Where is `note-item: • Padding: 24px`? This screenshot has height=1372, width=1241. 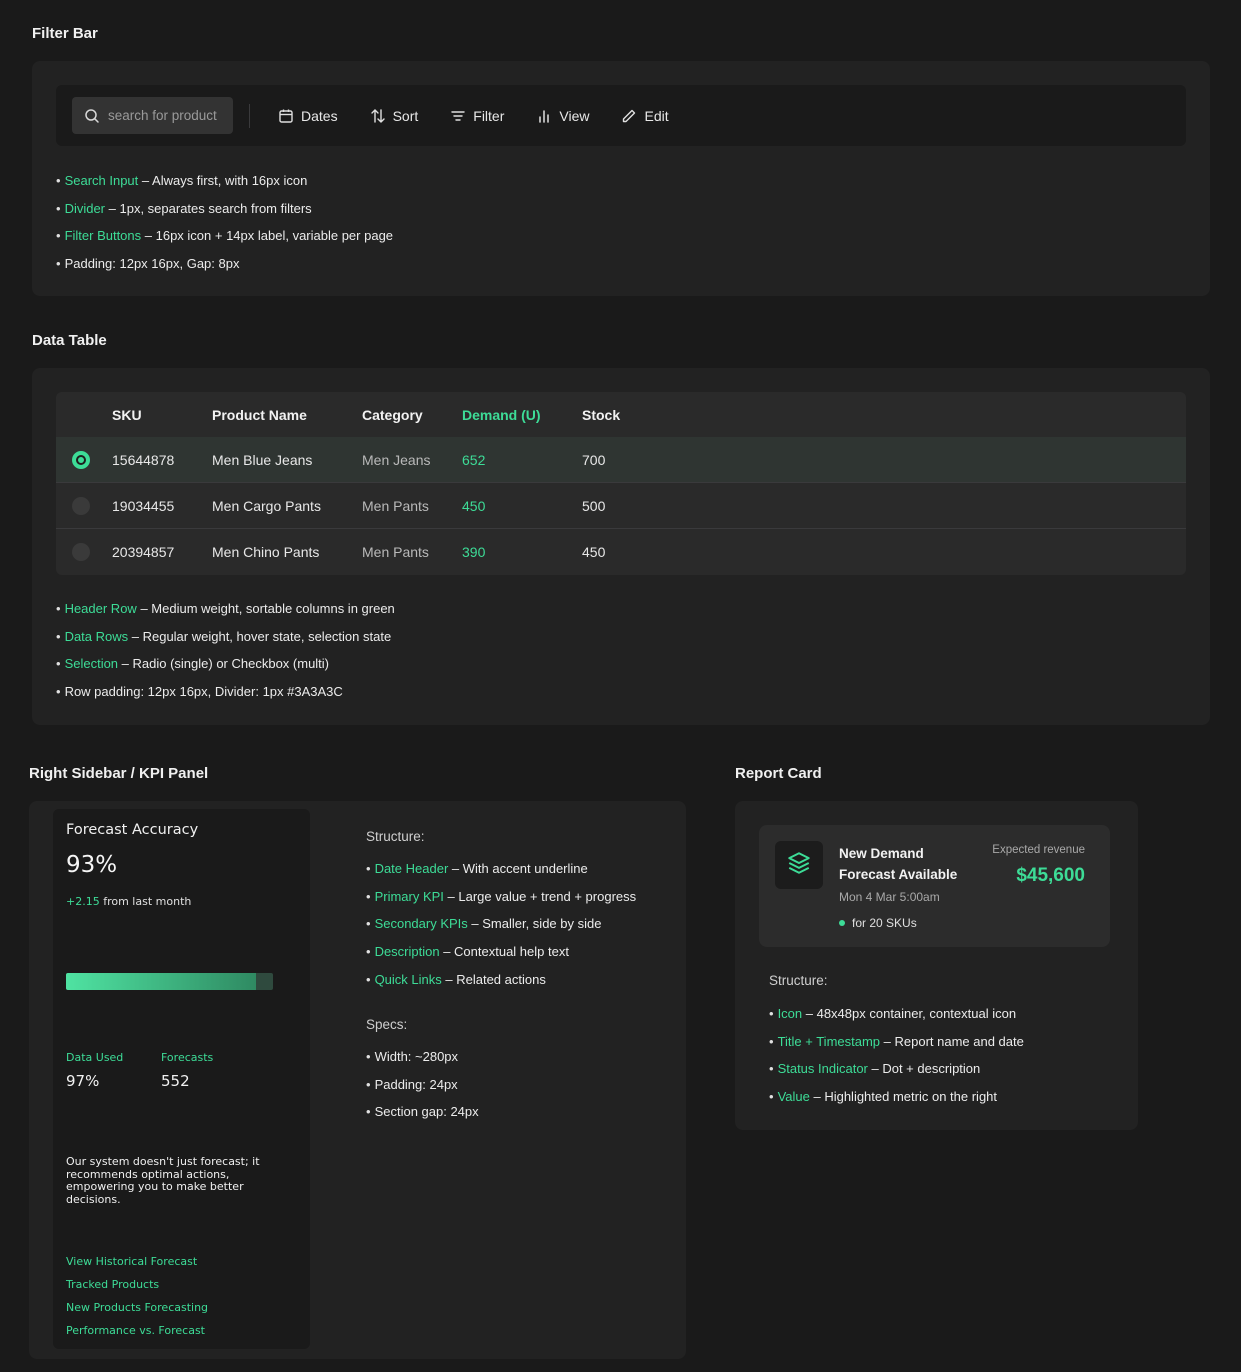 note-item: • Padding: 24px is located at coordinates (412, 1084).